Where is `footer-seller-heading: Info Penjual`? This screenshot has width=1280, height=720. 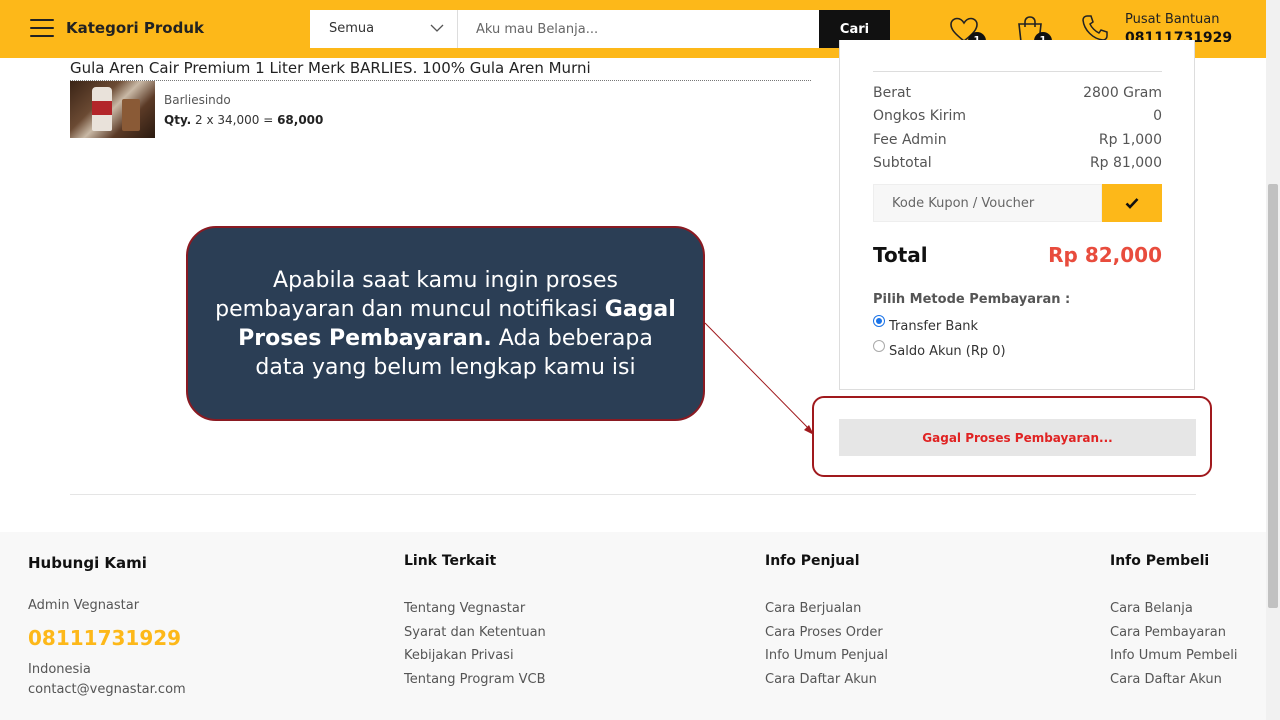
footer-seller-heading: Info Penjual is located at coordinates (812, 561).